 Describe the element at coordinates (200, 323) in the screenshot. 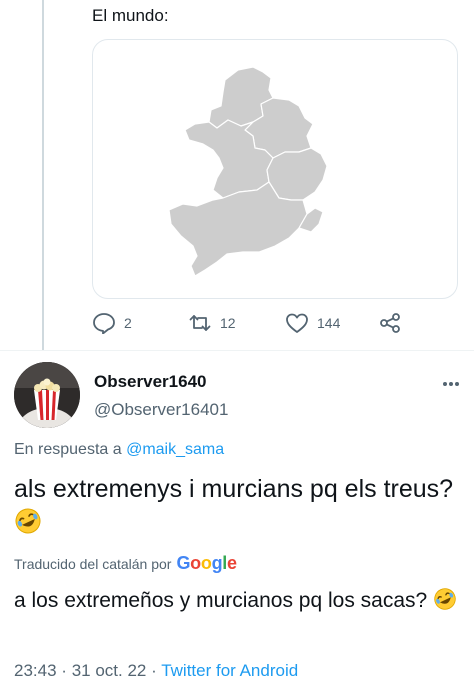

I see `retweet-icon` at that location.